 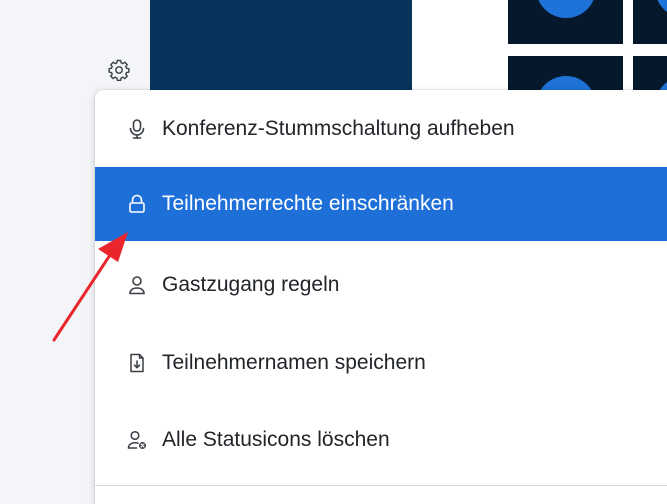 I want to click on menu-item-restrict-participant-rights: Teilnehmerrechte einschränken, so click(x=381, y=204).